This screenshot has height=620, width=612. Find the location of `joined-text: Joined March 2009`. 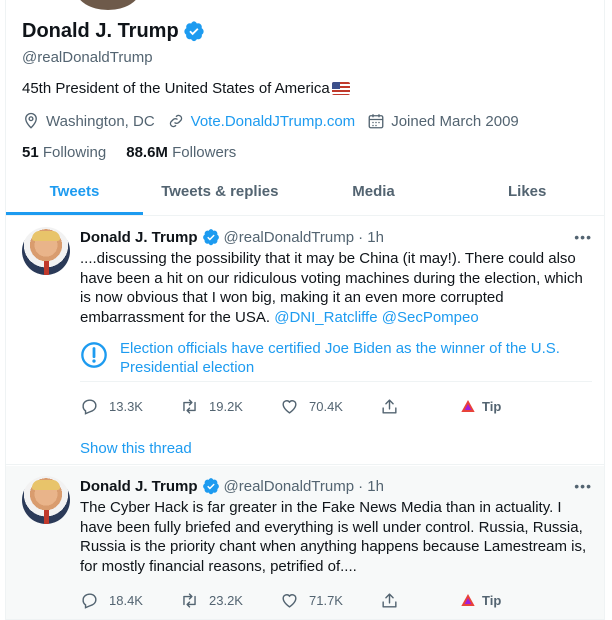

joined-text: Joined March 2009 is located at coordinates (455, 121).